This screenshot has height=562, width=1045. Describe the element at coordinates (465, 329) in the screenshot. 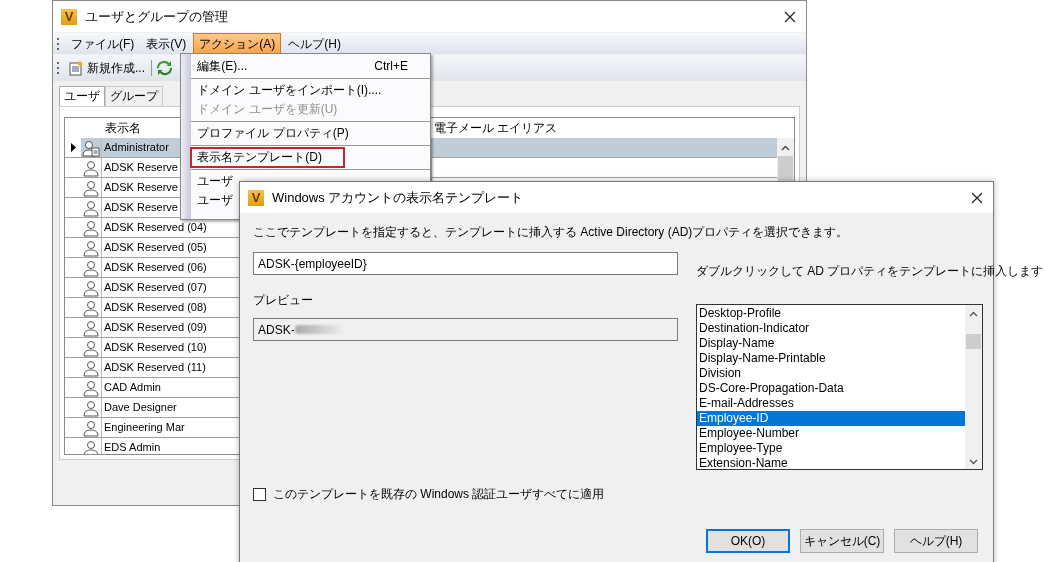

I see `preview-field: ADSK-` at that location.